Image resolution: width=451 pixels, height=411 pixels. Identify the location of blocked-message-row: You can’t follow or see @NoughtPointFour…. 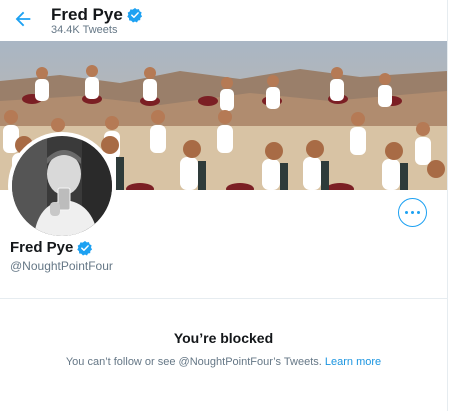
(223, 362).